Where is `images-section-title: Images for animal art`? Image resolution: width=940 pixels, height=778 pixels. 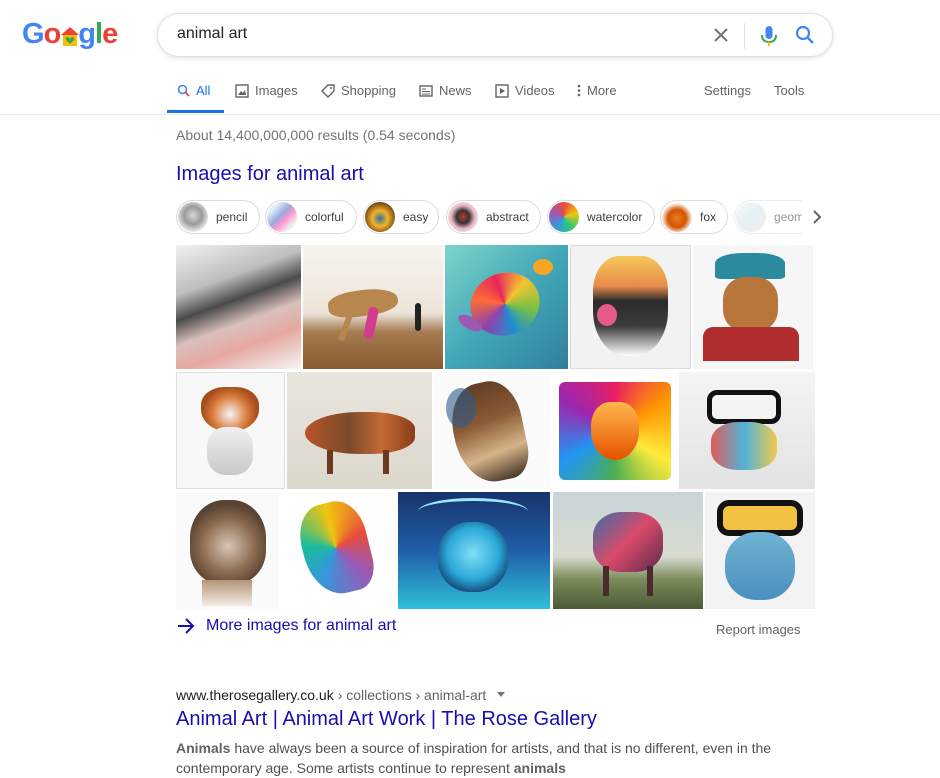 images-section-title: Images for animal art is located at coordinates (270, 174).